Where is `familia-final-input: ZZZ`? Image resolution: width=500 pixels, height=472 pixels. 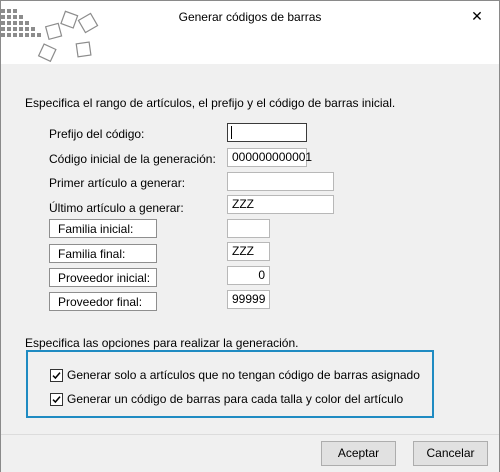
familia-final-input: ZZZ is located at coordinates (248, 251).